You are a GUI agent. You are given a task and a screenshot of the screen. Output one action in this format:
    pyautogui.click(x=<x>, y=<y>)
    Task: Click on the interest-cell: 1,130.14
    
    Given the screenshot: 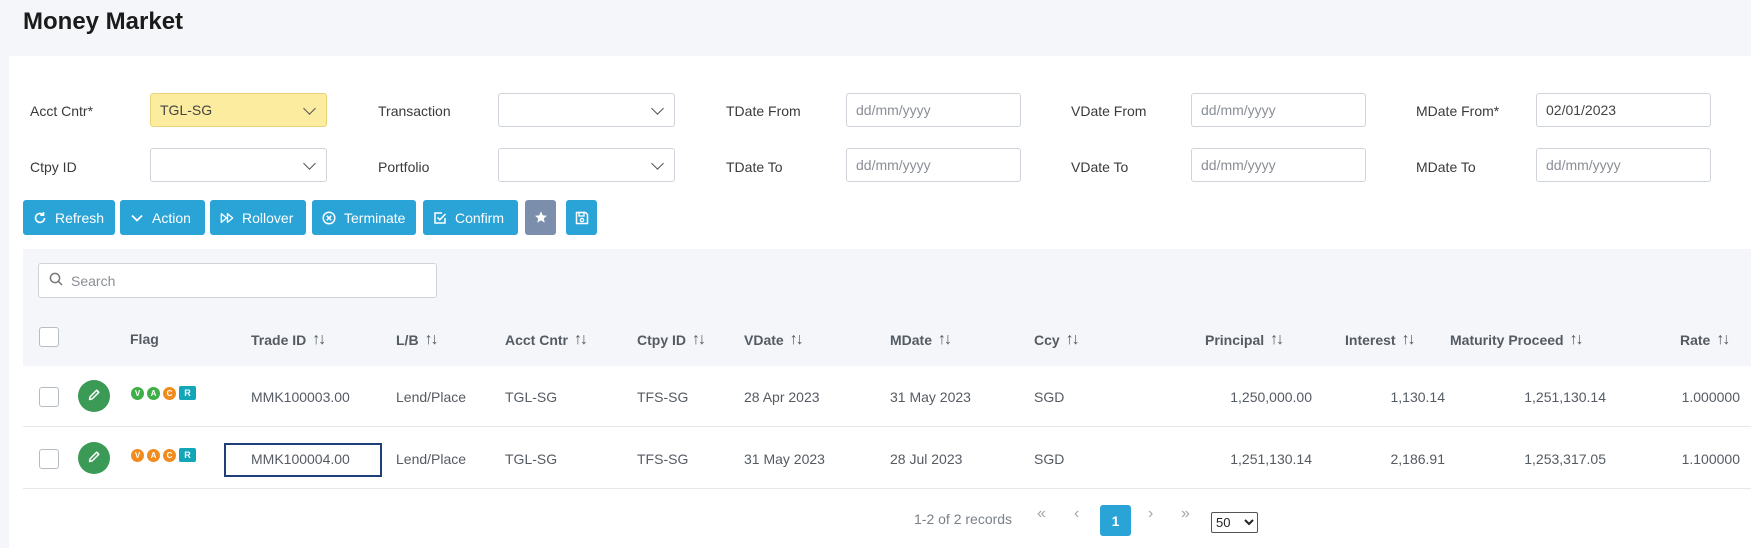 What is the action you would take?
    pyautogui.click(x=1418, y=397)
    